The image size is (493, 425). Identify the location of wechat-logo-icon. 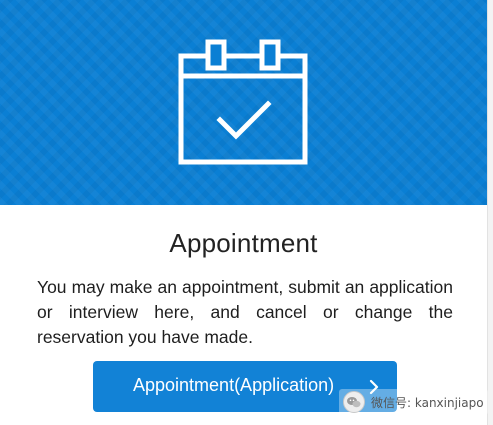
(354, 402).